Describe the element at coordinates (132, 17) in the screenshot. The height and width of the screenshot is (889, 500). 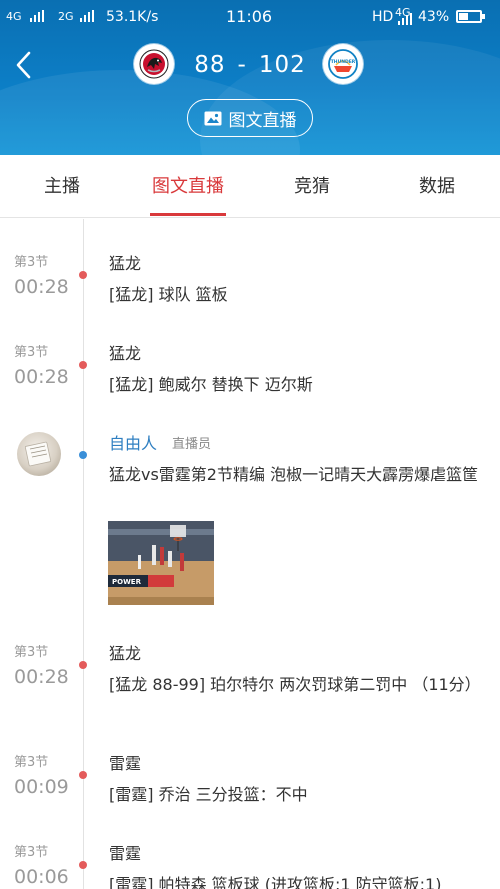
I see `network-speed: 53.1K/s` at that location.